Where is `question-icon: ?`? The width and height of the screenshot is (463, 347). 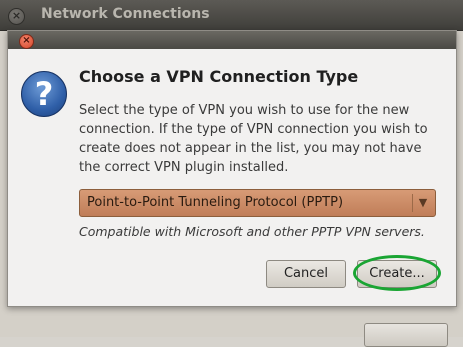
question-icon: ? is located at coordinates (44, 94).